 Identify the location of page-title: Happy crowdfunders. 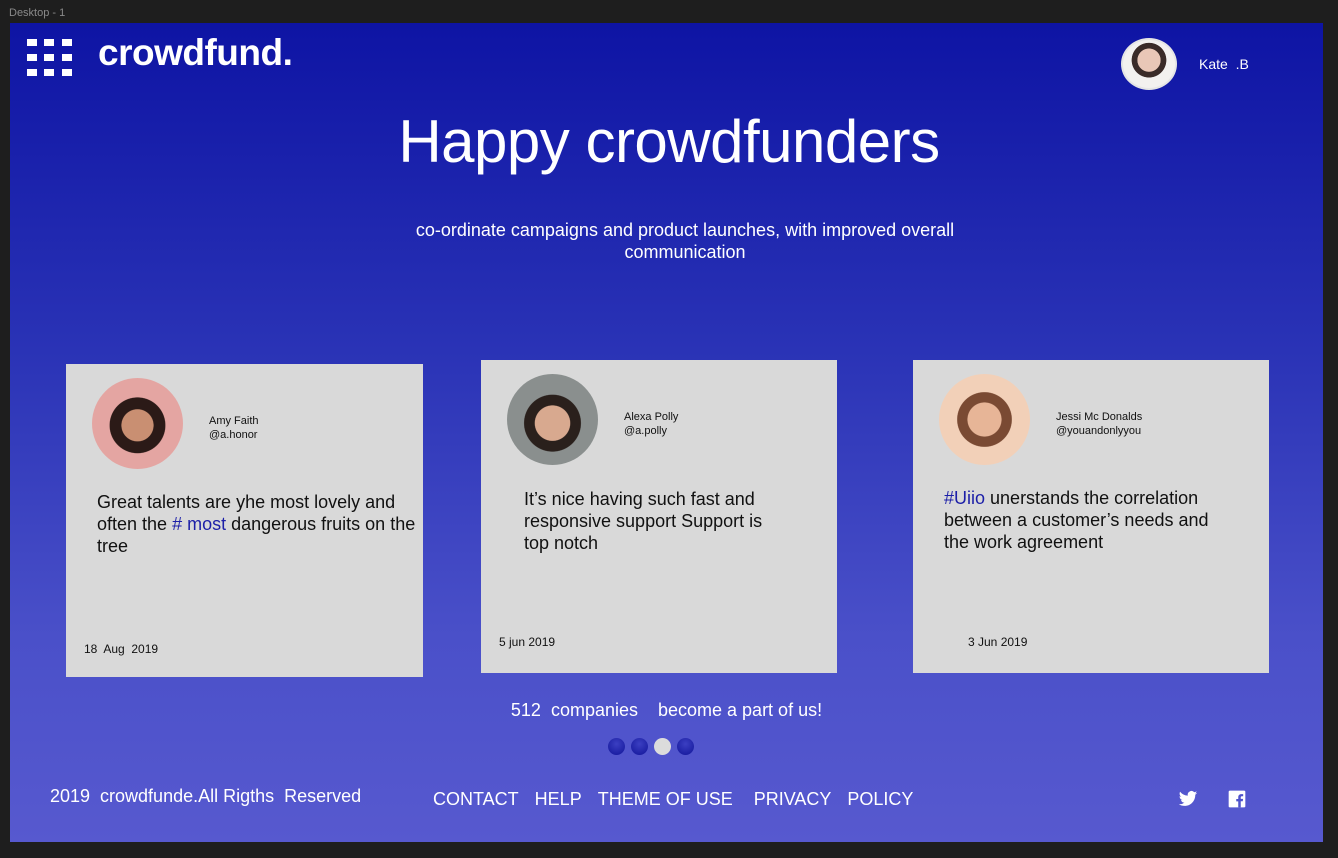
(669, 141).